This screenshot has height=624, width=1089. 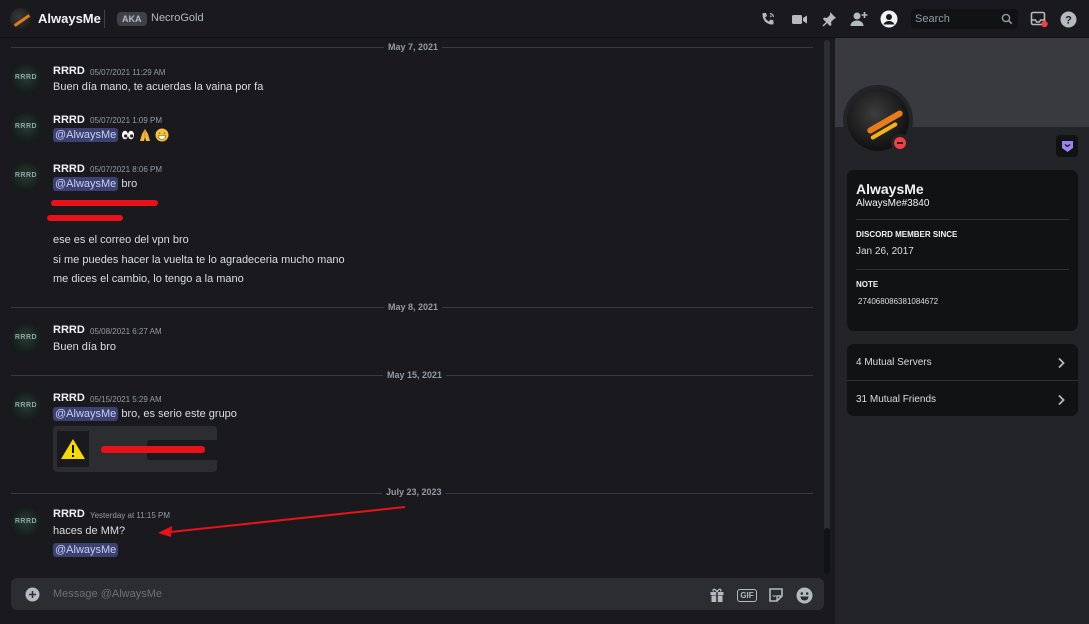 What do you see at coordinates (1007, 21) in the screenshot?
I see `search-icon` at bounding box center [1007, 21].